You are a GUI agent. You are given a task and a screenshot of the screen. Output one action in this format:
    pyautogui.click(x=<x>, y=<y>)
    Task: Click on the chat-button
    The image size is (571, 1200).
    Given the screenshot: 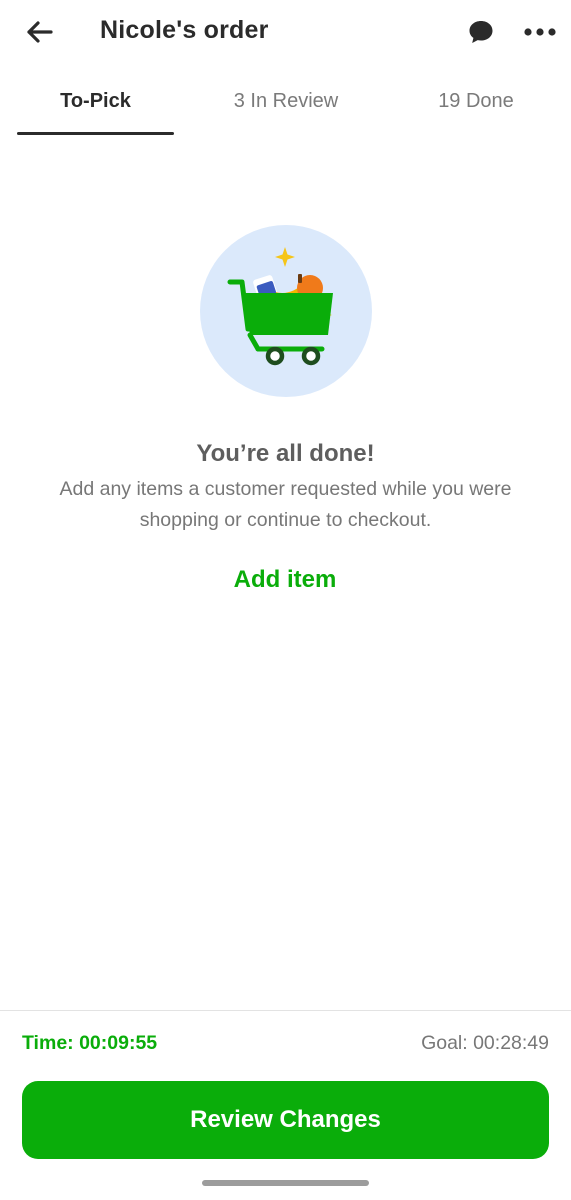 What is the action you would take?
    pyautogui.click(x=481, y=32)
    